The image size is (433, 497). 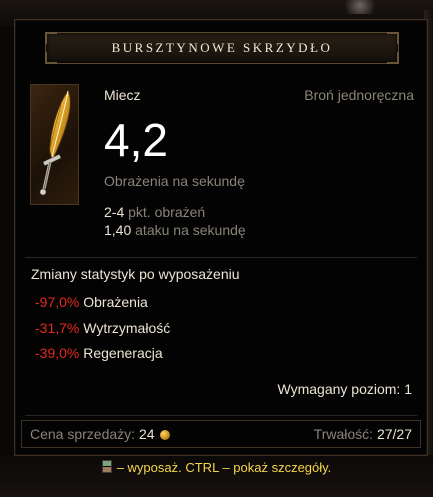 What do you see at coordinates (83, 434) in the screenshot?
I see `sell-price-label: Cena sprzedaży:` at bounding box center [83, 434].